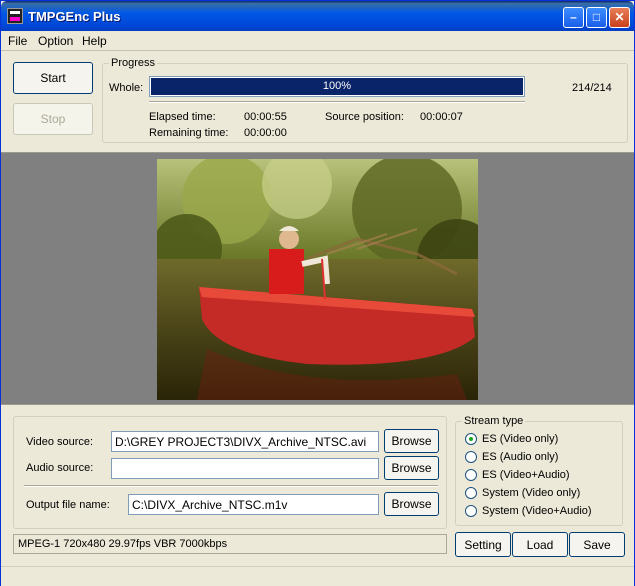  I want to click on format-status: MPEG-1 720x480 29.97fps VBR 7000kbps, so click(230, 544).